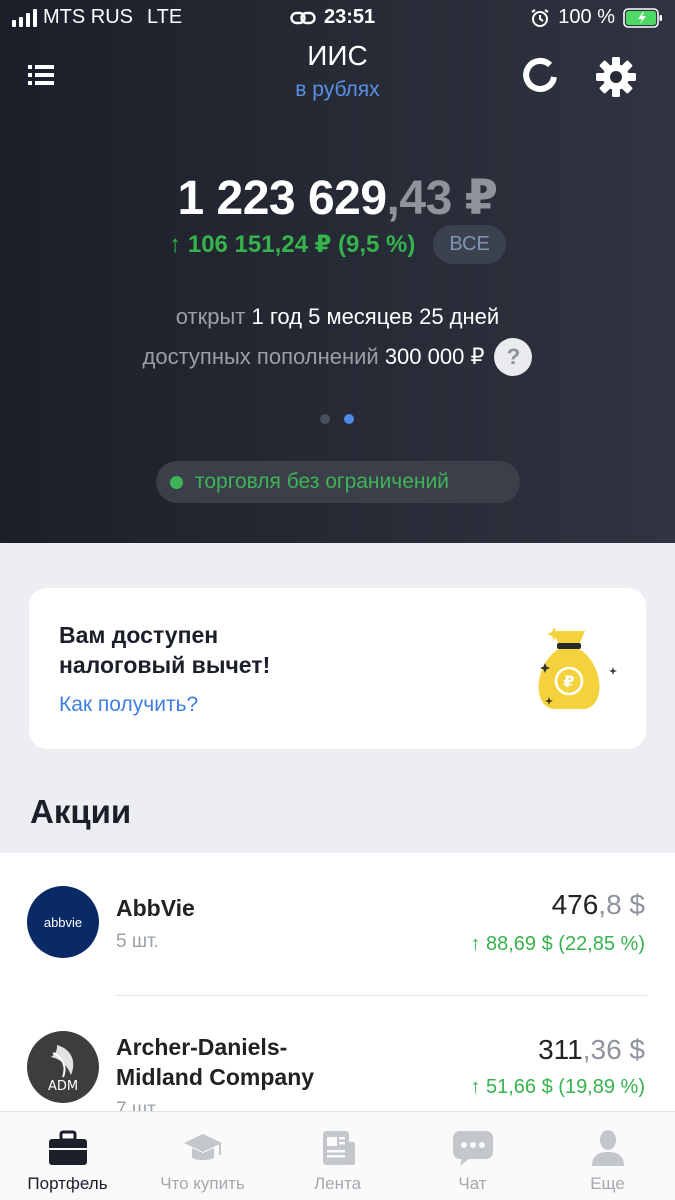 The width and height of the screenshot is (675, 1200). Describe the element at coordinates (67, 1183) in the screenshot. I see `tab-label: Портфель` at that location.